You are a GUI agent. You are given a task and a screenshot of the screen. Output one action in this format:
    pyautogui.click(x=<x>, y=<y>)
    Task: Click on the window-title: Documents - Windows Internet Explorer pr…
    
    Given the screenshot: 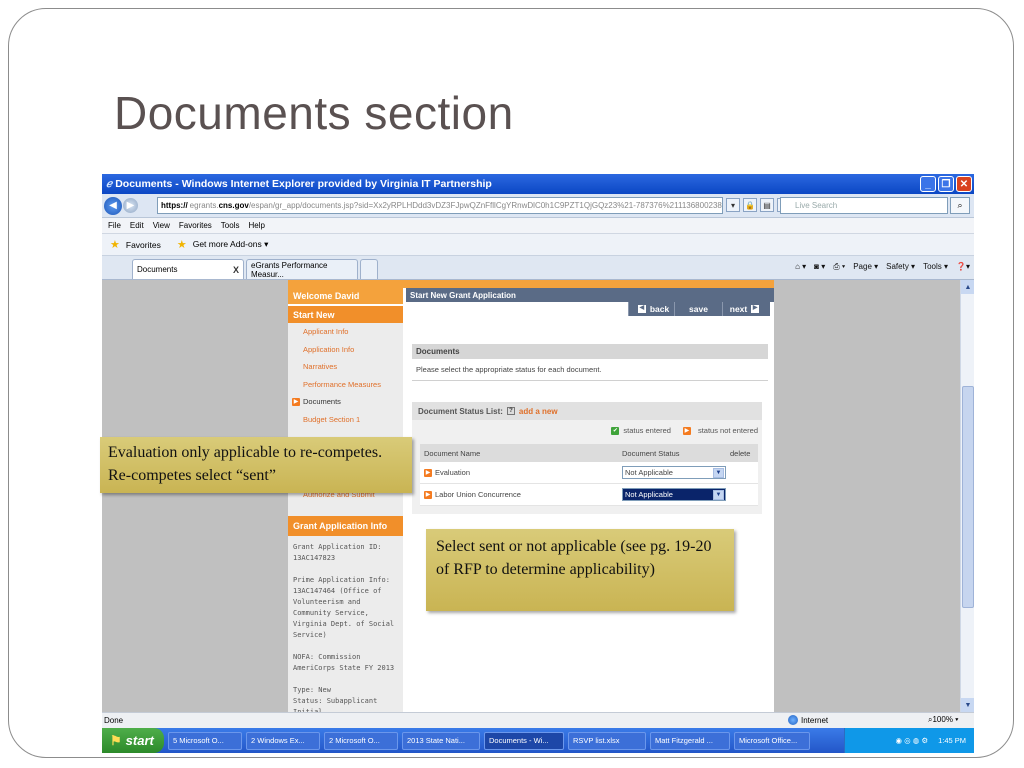 What is the action you would take?
    pyautogui.click(x=303, y=184)
    